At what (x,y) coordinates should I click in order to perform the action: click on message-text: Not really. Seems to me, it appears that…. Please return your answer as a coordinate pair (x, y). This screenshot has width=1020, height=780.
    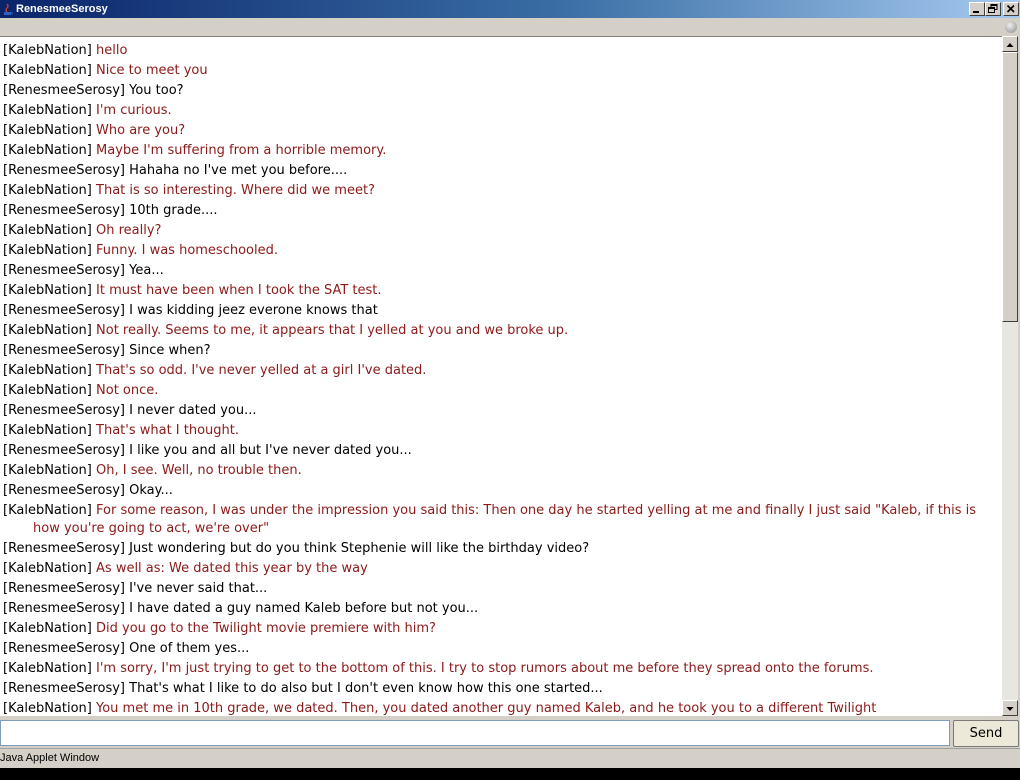
    Looking at the image, I should click on (332, 330).